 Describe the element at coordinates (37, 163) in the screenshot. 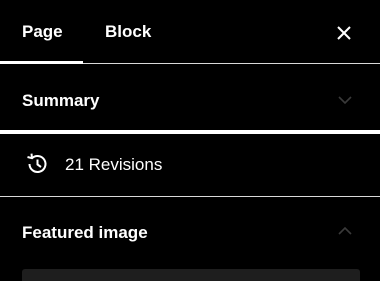

I see `history-icon` at that location.